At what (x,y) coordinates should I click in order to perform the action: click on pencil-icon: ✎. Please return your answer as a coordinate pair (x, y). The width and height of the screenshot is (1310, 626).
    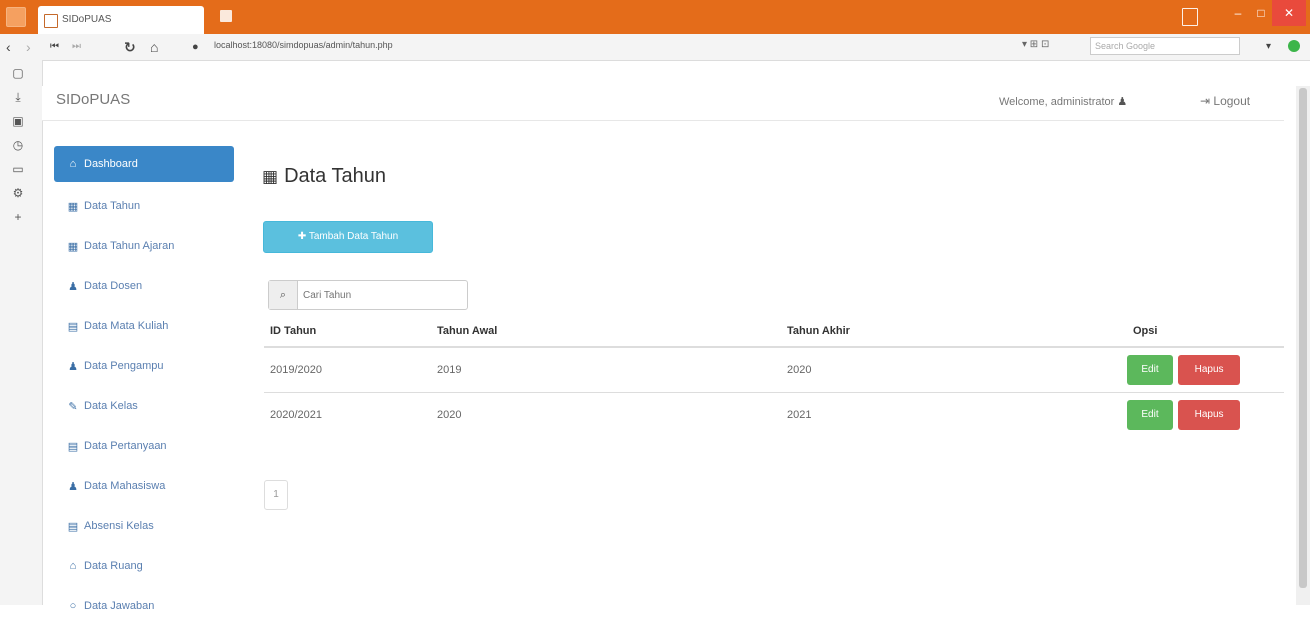
    Looking at the image, I should click on (73, 406).